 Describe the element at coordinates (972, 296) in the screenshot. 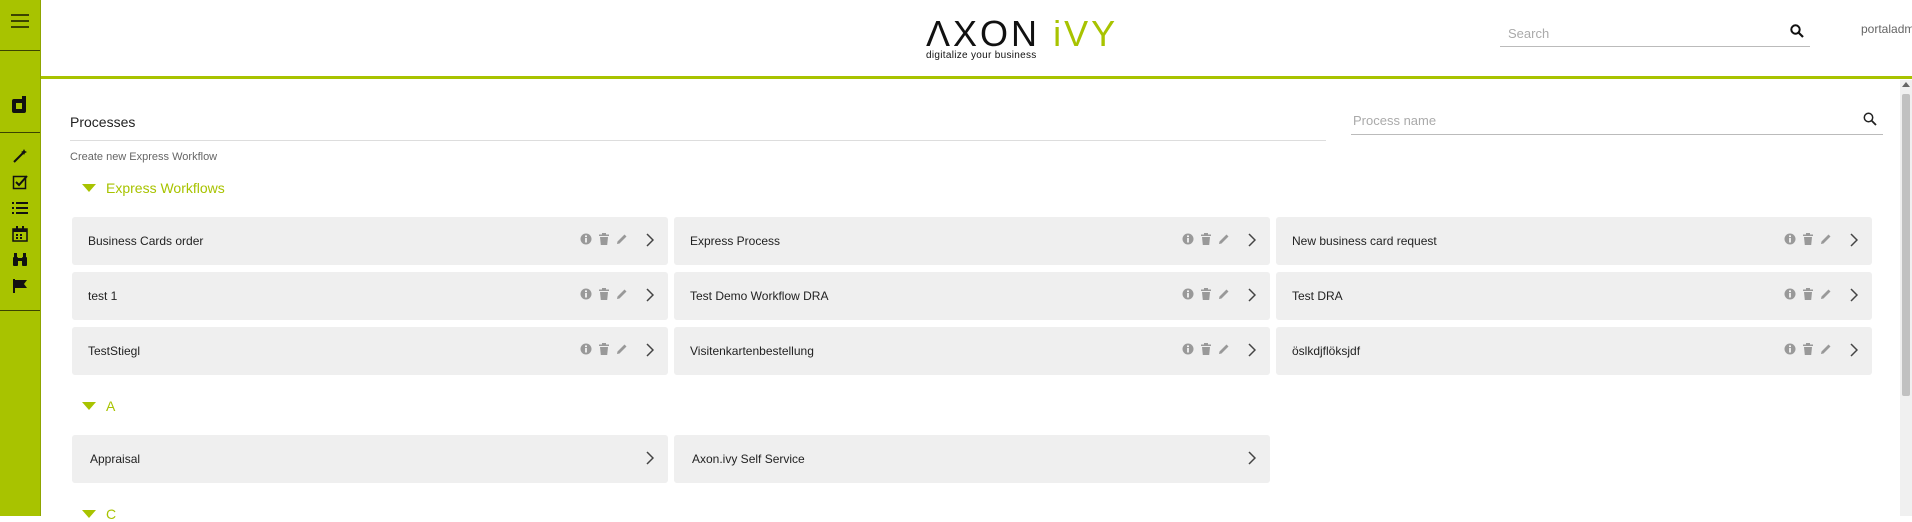

I see `process-card: Test Demo Workflow DRA` at that location.